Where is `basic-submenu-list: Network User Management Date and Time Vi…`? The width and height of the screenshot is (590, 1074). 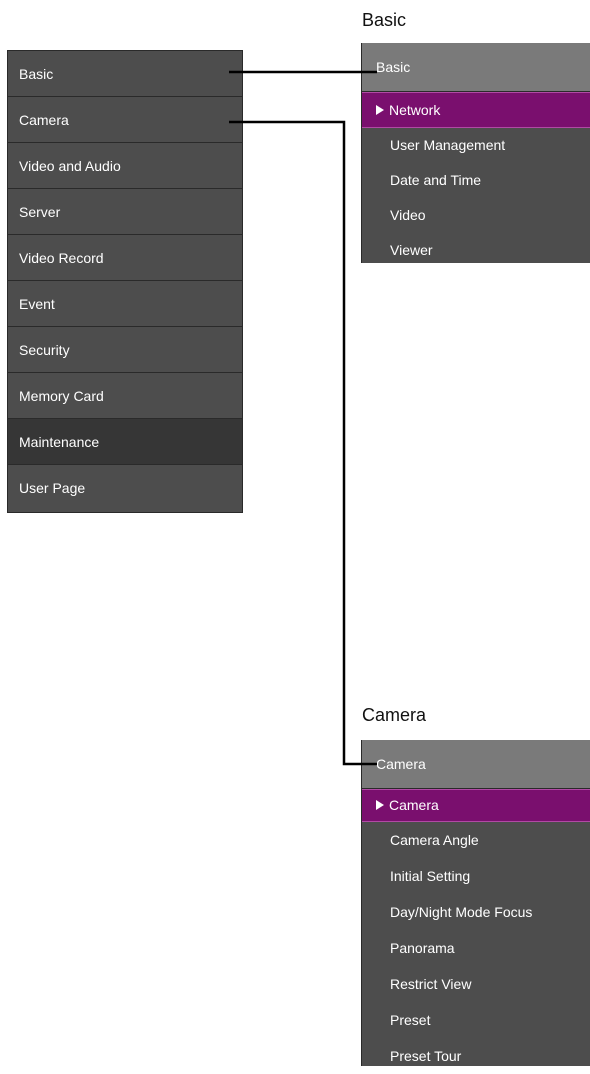
basic-submenu-list: Network User Management Date and Time Vi… is located at coordinates (476, 180).